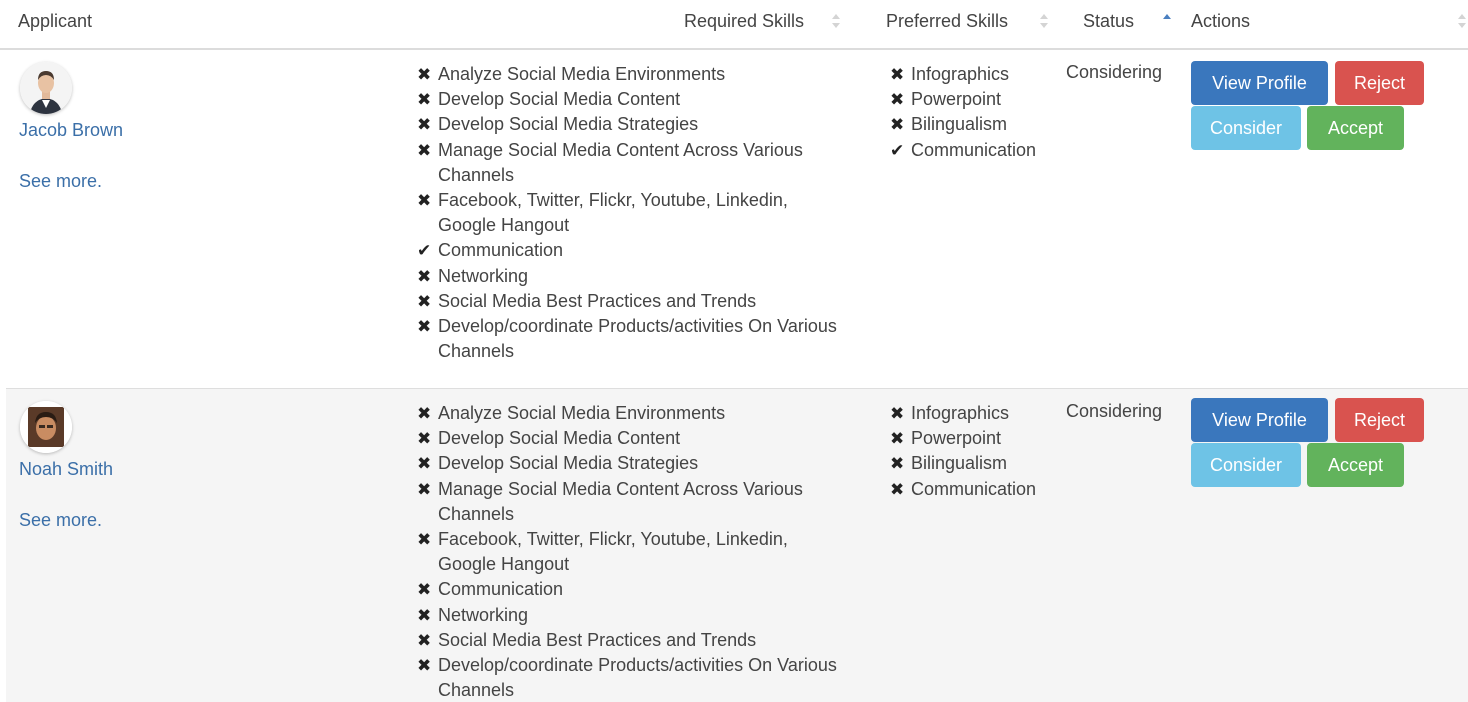 The image size is (1468, 702). What do you see at coordinates (1108, 21) in the screenshot?
I see `column-header-status: Status` at bounding box center [1108, 21].